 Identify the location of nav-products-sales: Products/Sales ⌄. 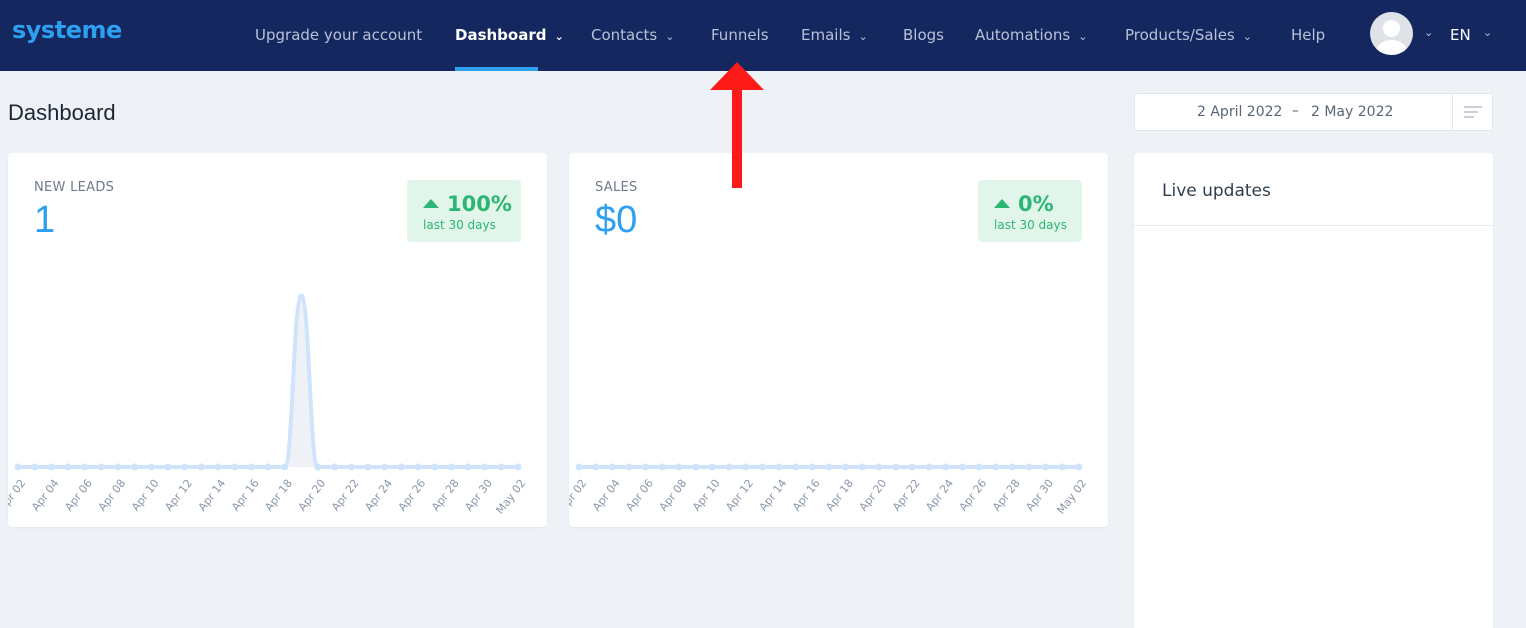
(1188, 35).